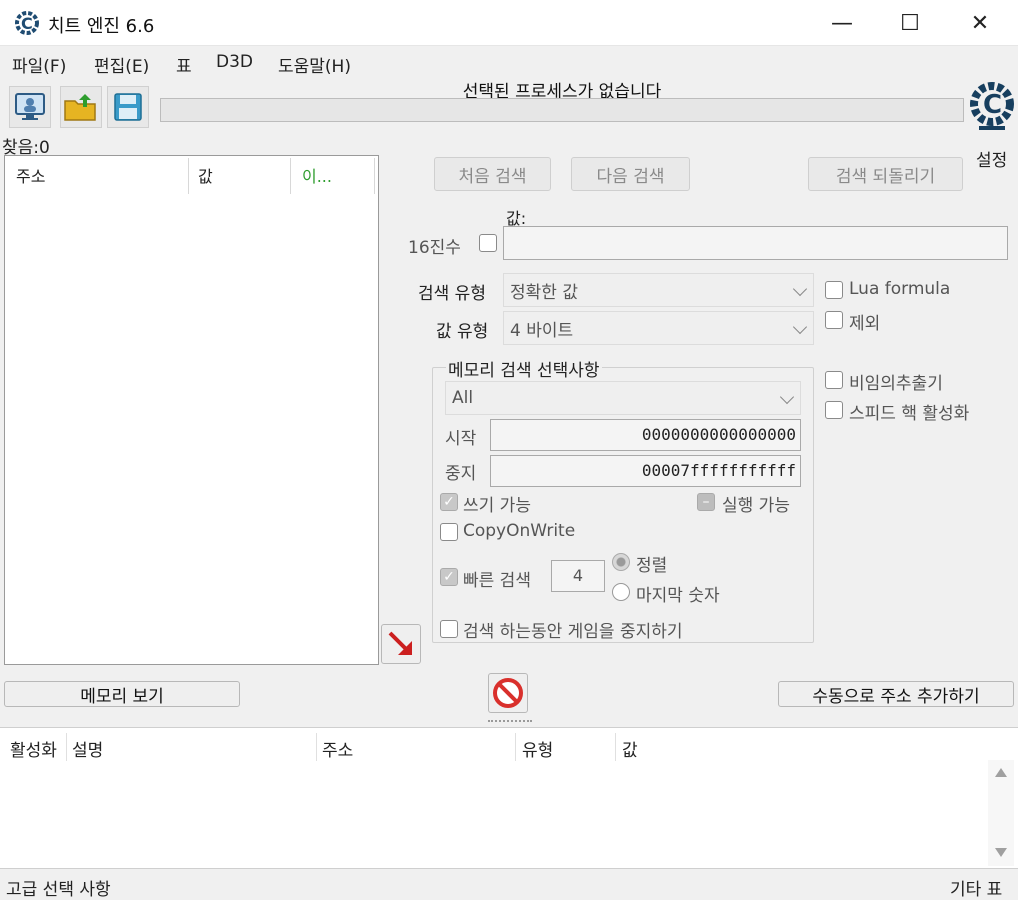  Describe the element at coordinates (519, 531) in the screenshot. I see `copy-on-write-label: CopyOnWrite` at that location.